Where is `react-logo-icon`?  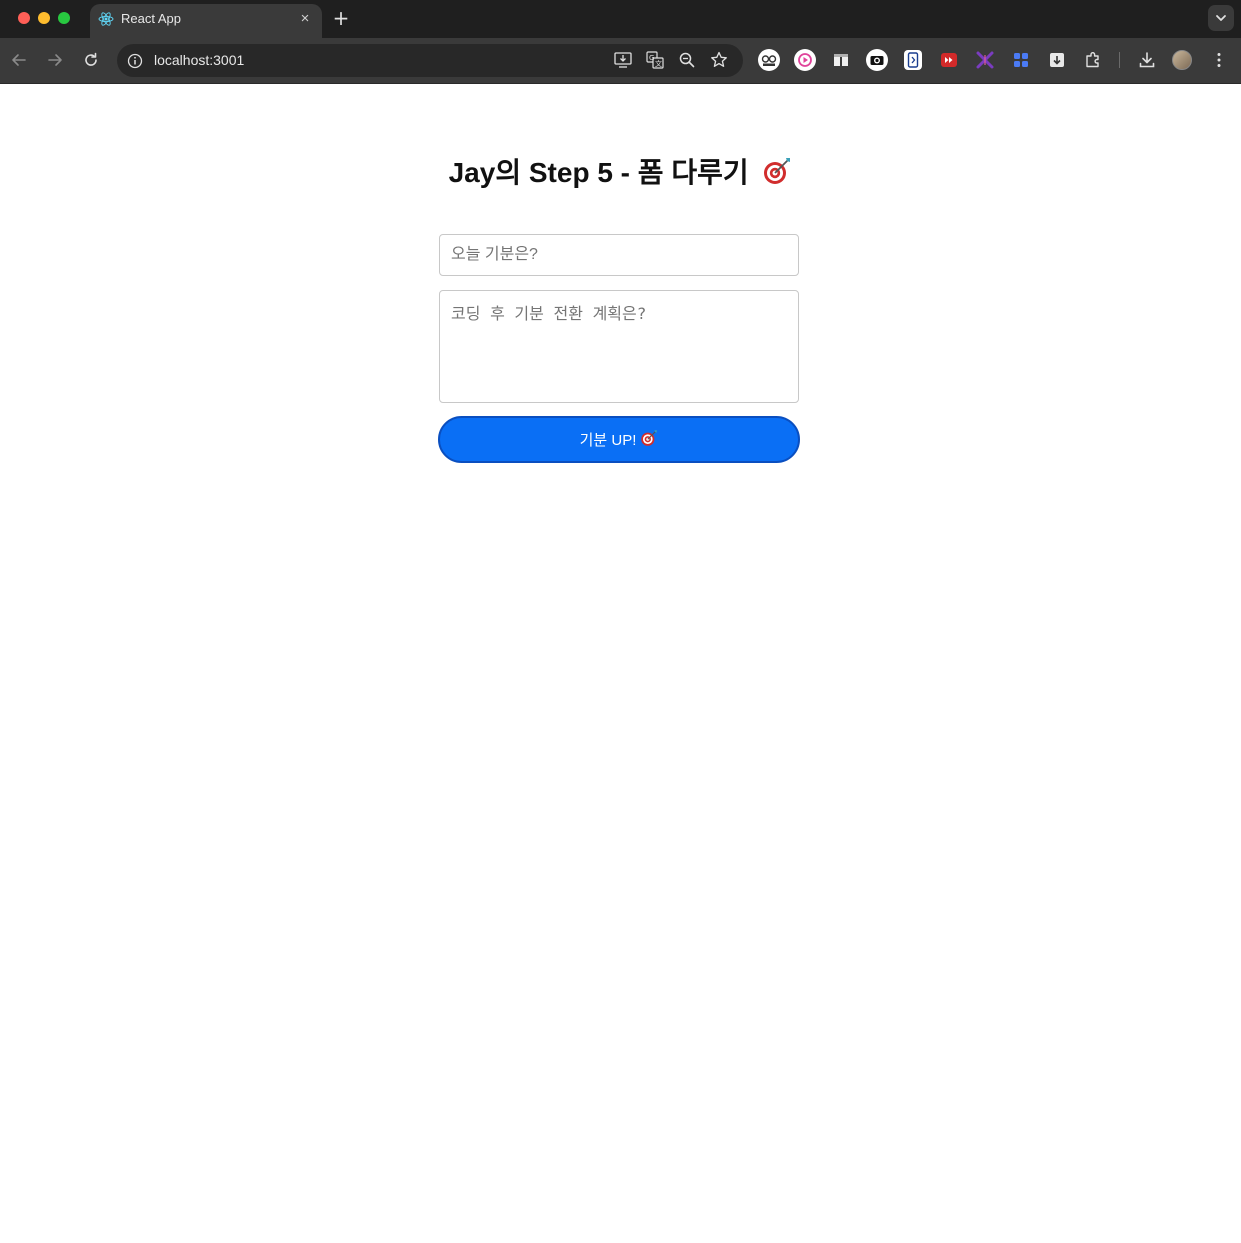
react-logo-icon is located at coordinates (106, 19).